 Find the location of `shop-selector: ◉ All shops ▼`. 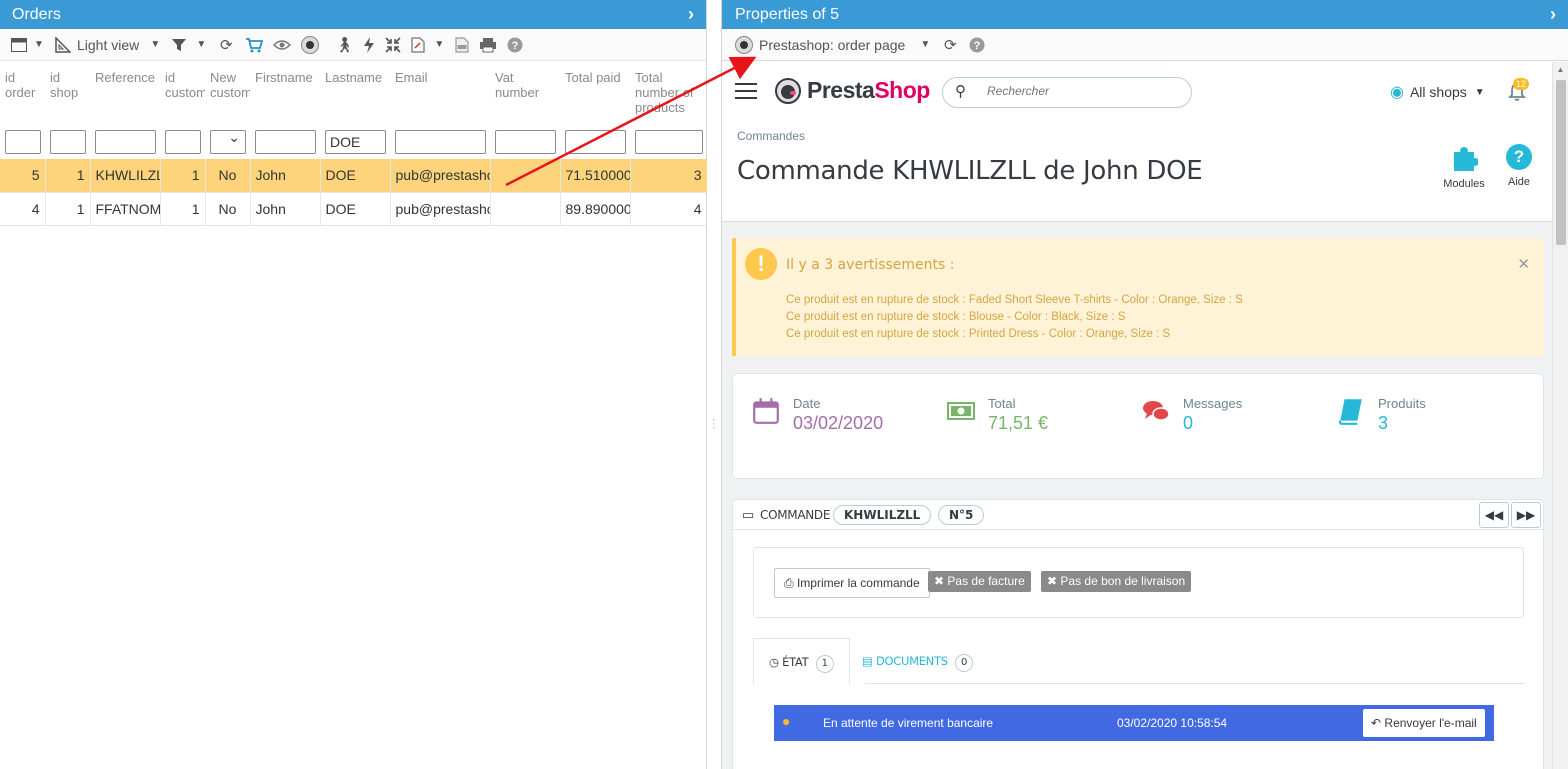

shop-selector: ◉ All shops ▼ is located at coordinates (1437, 92).